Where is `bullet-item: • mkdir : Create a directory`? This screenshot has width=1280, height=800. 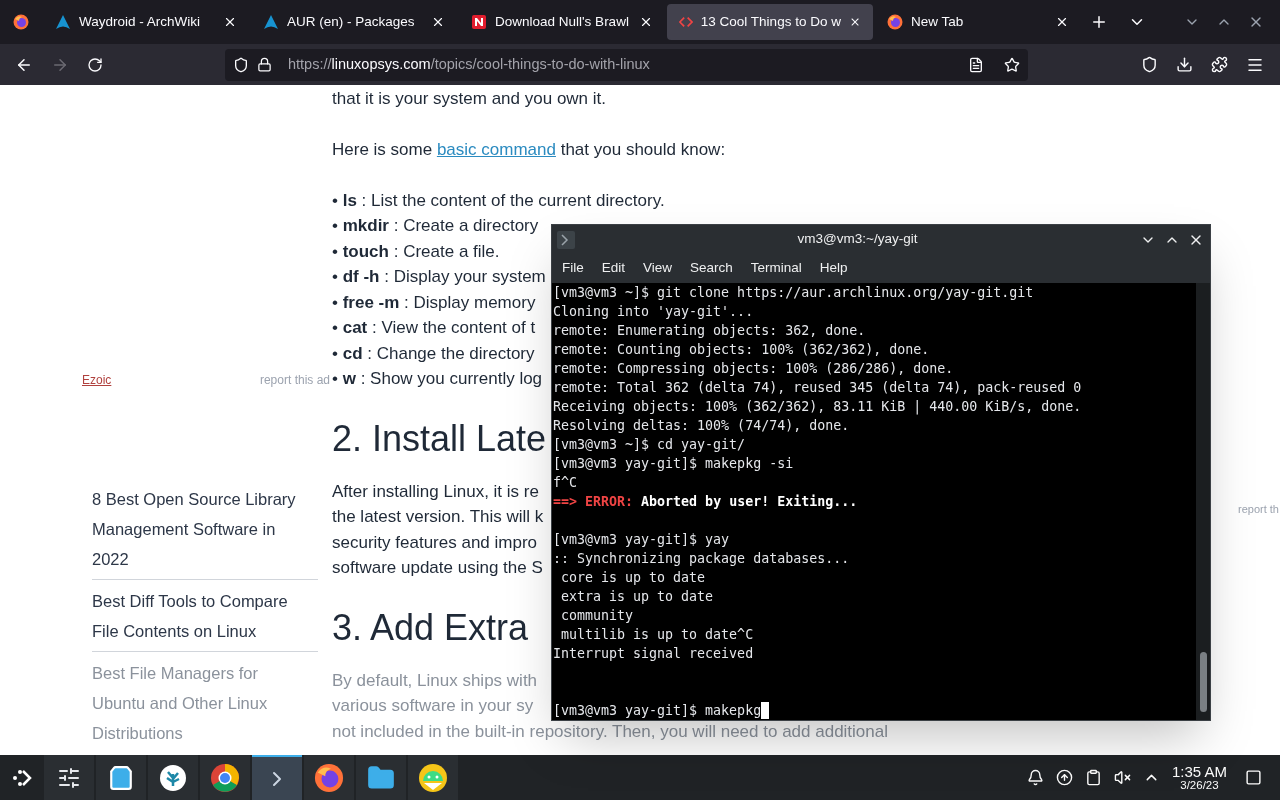 bullet-item: • mkdir : Create a directory is located at coordinates (435, 226).